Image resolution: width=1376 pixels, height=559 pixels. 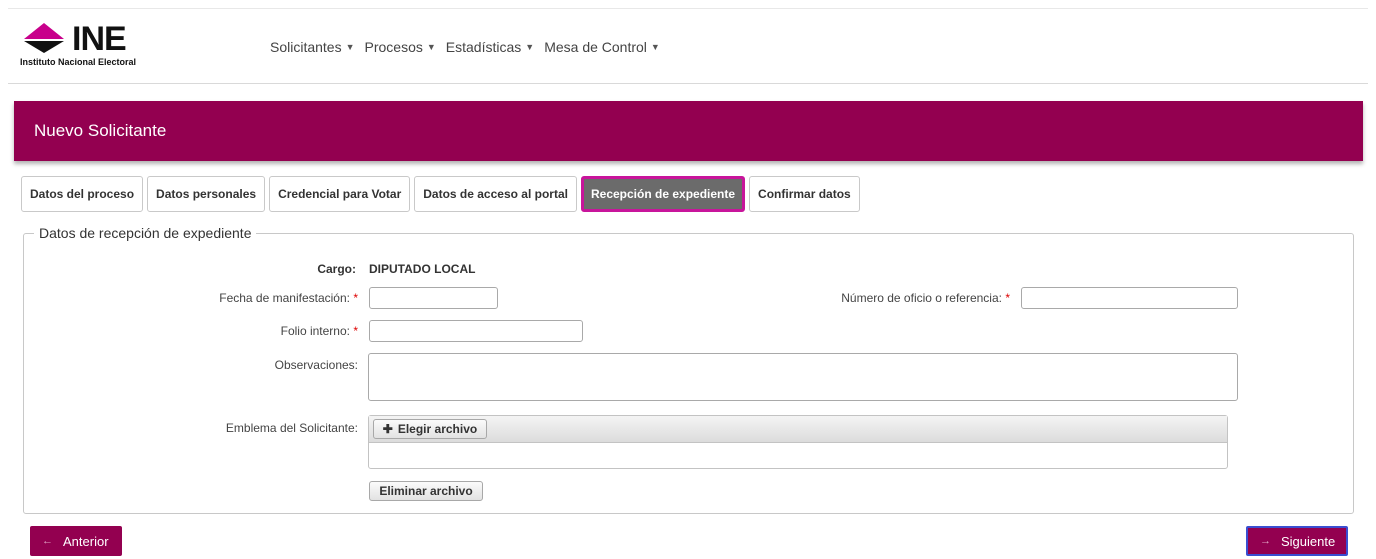 I want to click on numero-label: Número de oficio o referencia: *, so click(x=925, y=298).